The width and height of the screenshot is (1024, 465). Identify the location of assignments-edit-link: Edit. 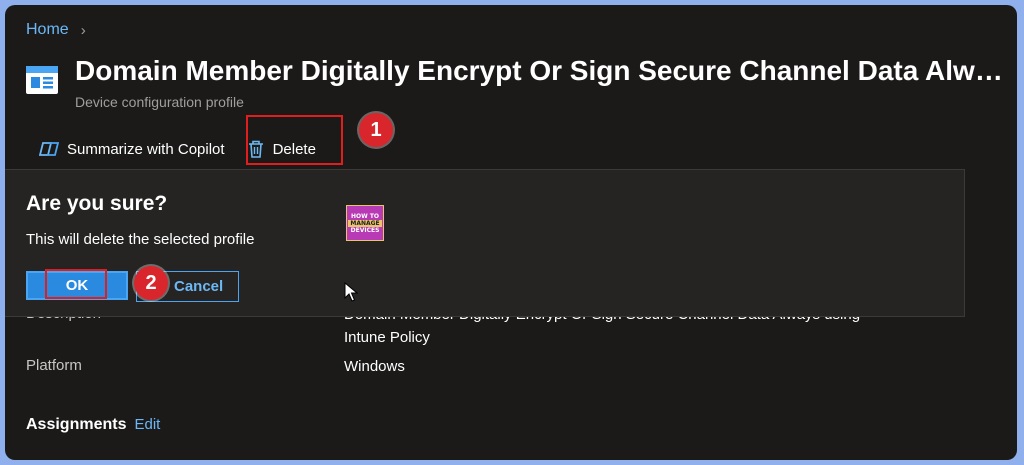
(147, 424).